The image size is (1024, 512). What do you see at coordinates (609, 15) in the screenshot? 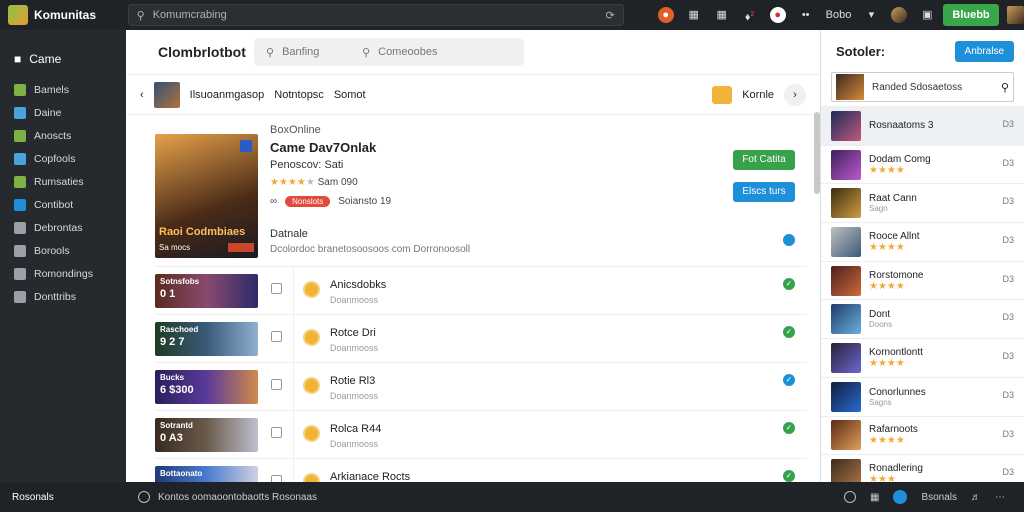
I see `refresh-icon: ⟳` at bounding box center [609, 15].